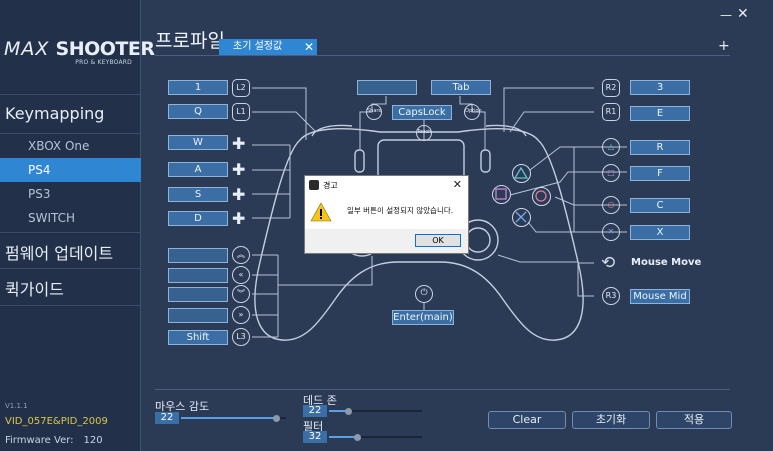  What do you see at coordinates (457, 184) in the screenshot?
I see `dialog-close-icon: ✕` at bounding box center [457, 184].